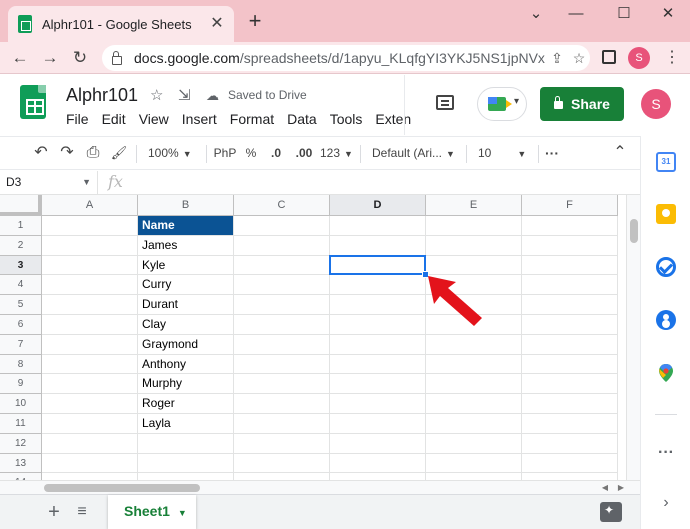  Describe the element at coordinates (378, 424) in the screenshot. I see `cell-d11` at that location.